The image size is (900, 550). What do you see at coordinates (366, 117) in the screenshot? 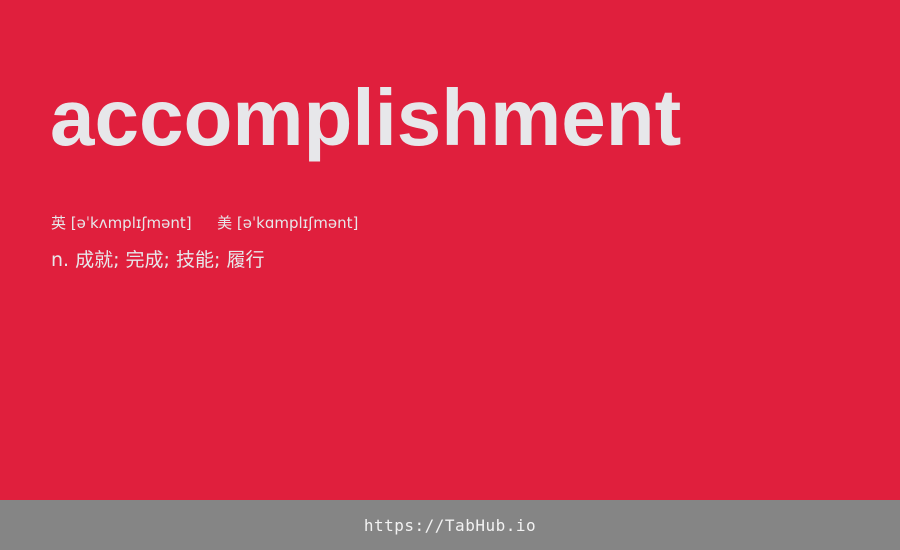
I see `headword: accomplishment` at bounding box center [366, 117].